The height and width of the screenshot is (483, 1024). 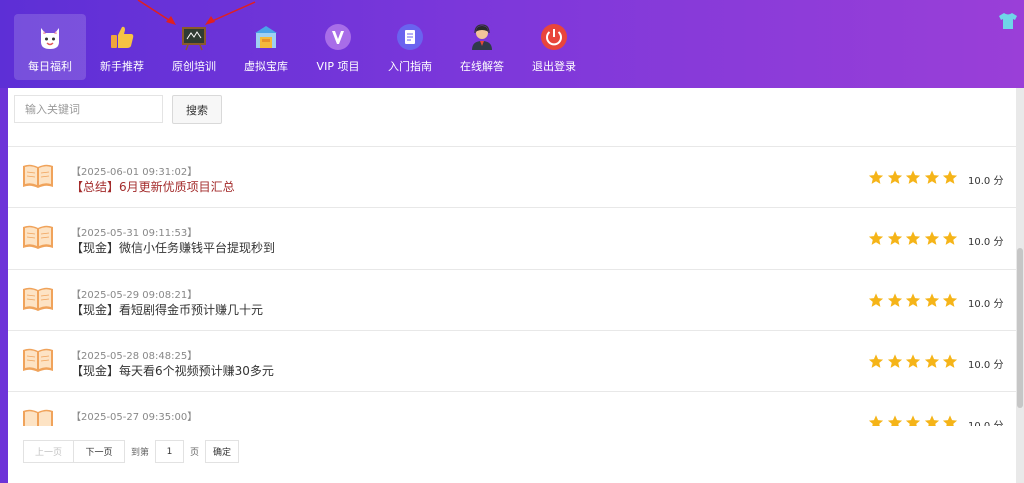 I want to click on shirt-icon, so click(x=1008, y=21).